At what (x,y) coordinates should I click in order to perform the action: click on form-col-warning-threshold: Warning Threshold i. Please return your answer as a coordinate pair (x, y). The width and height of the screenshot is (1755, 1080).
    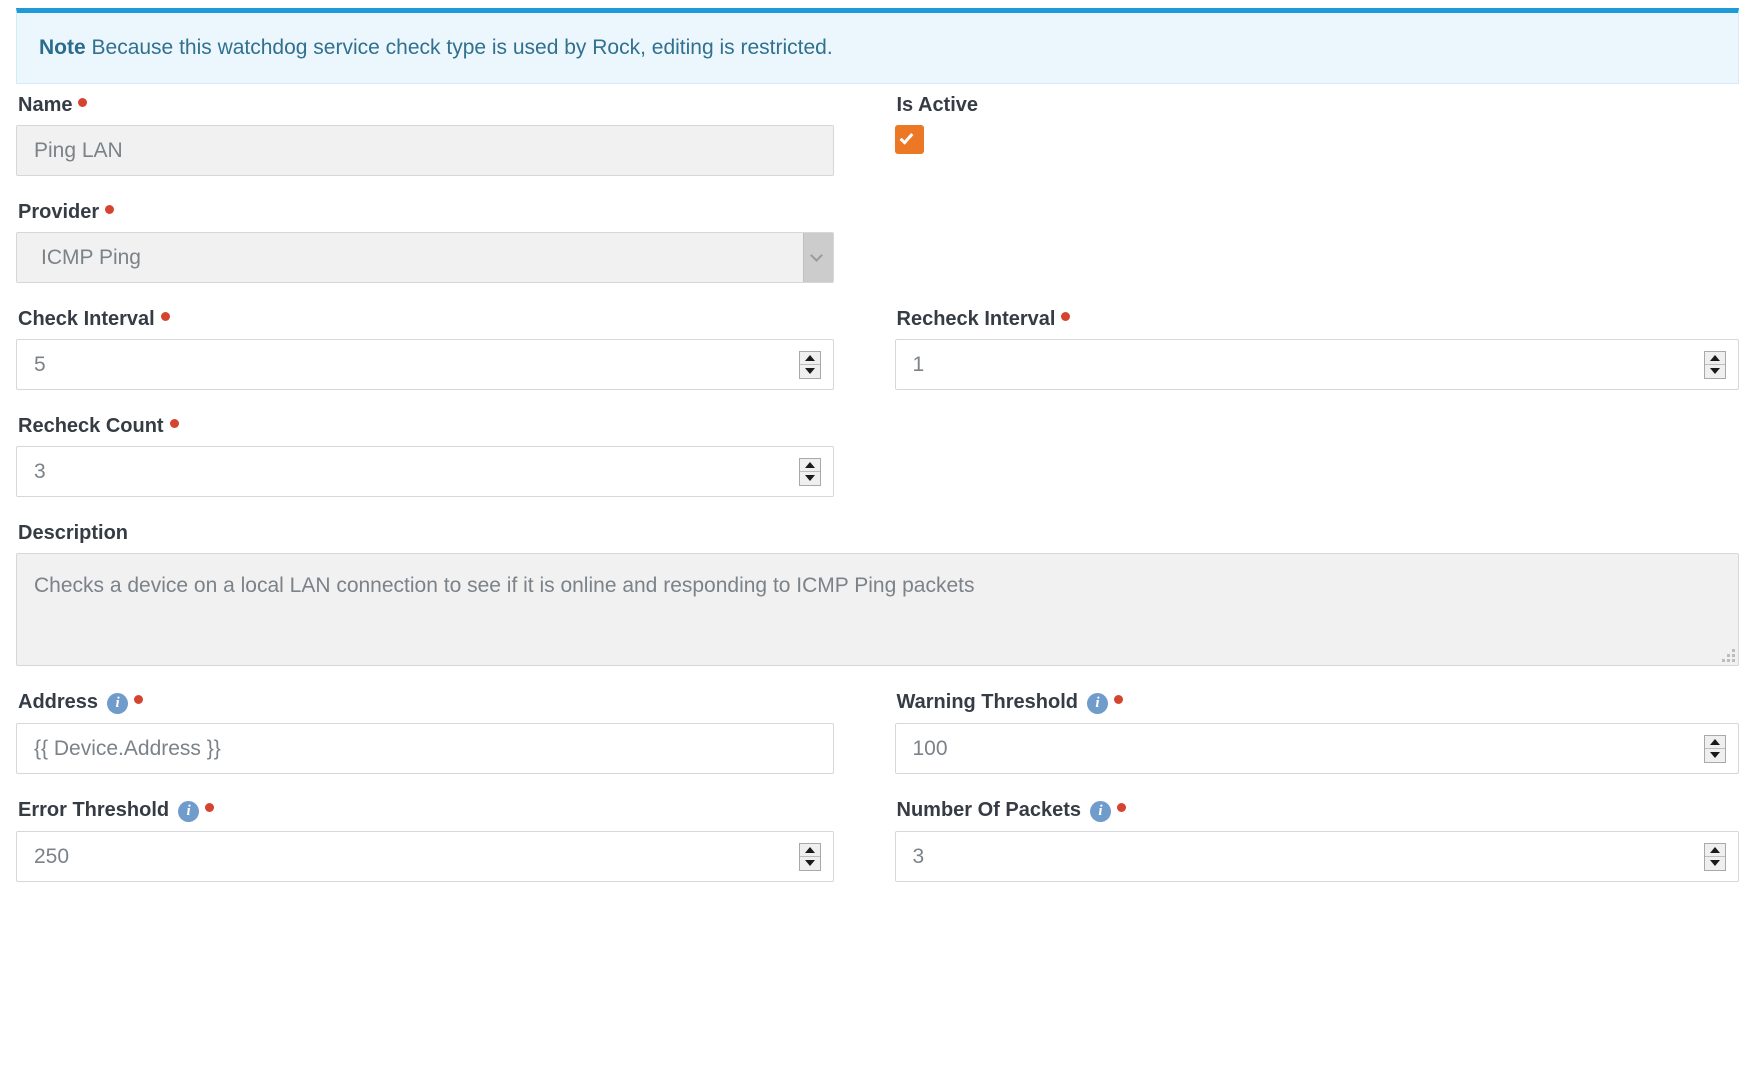
    Looking at the image, I should click on (1308, 735).